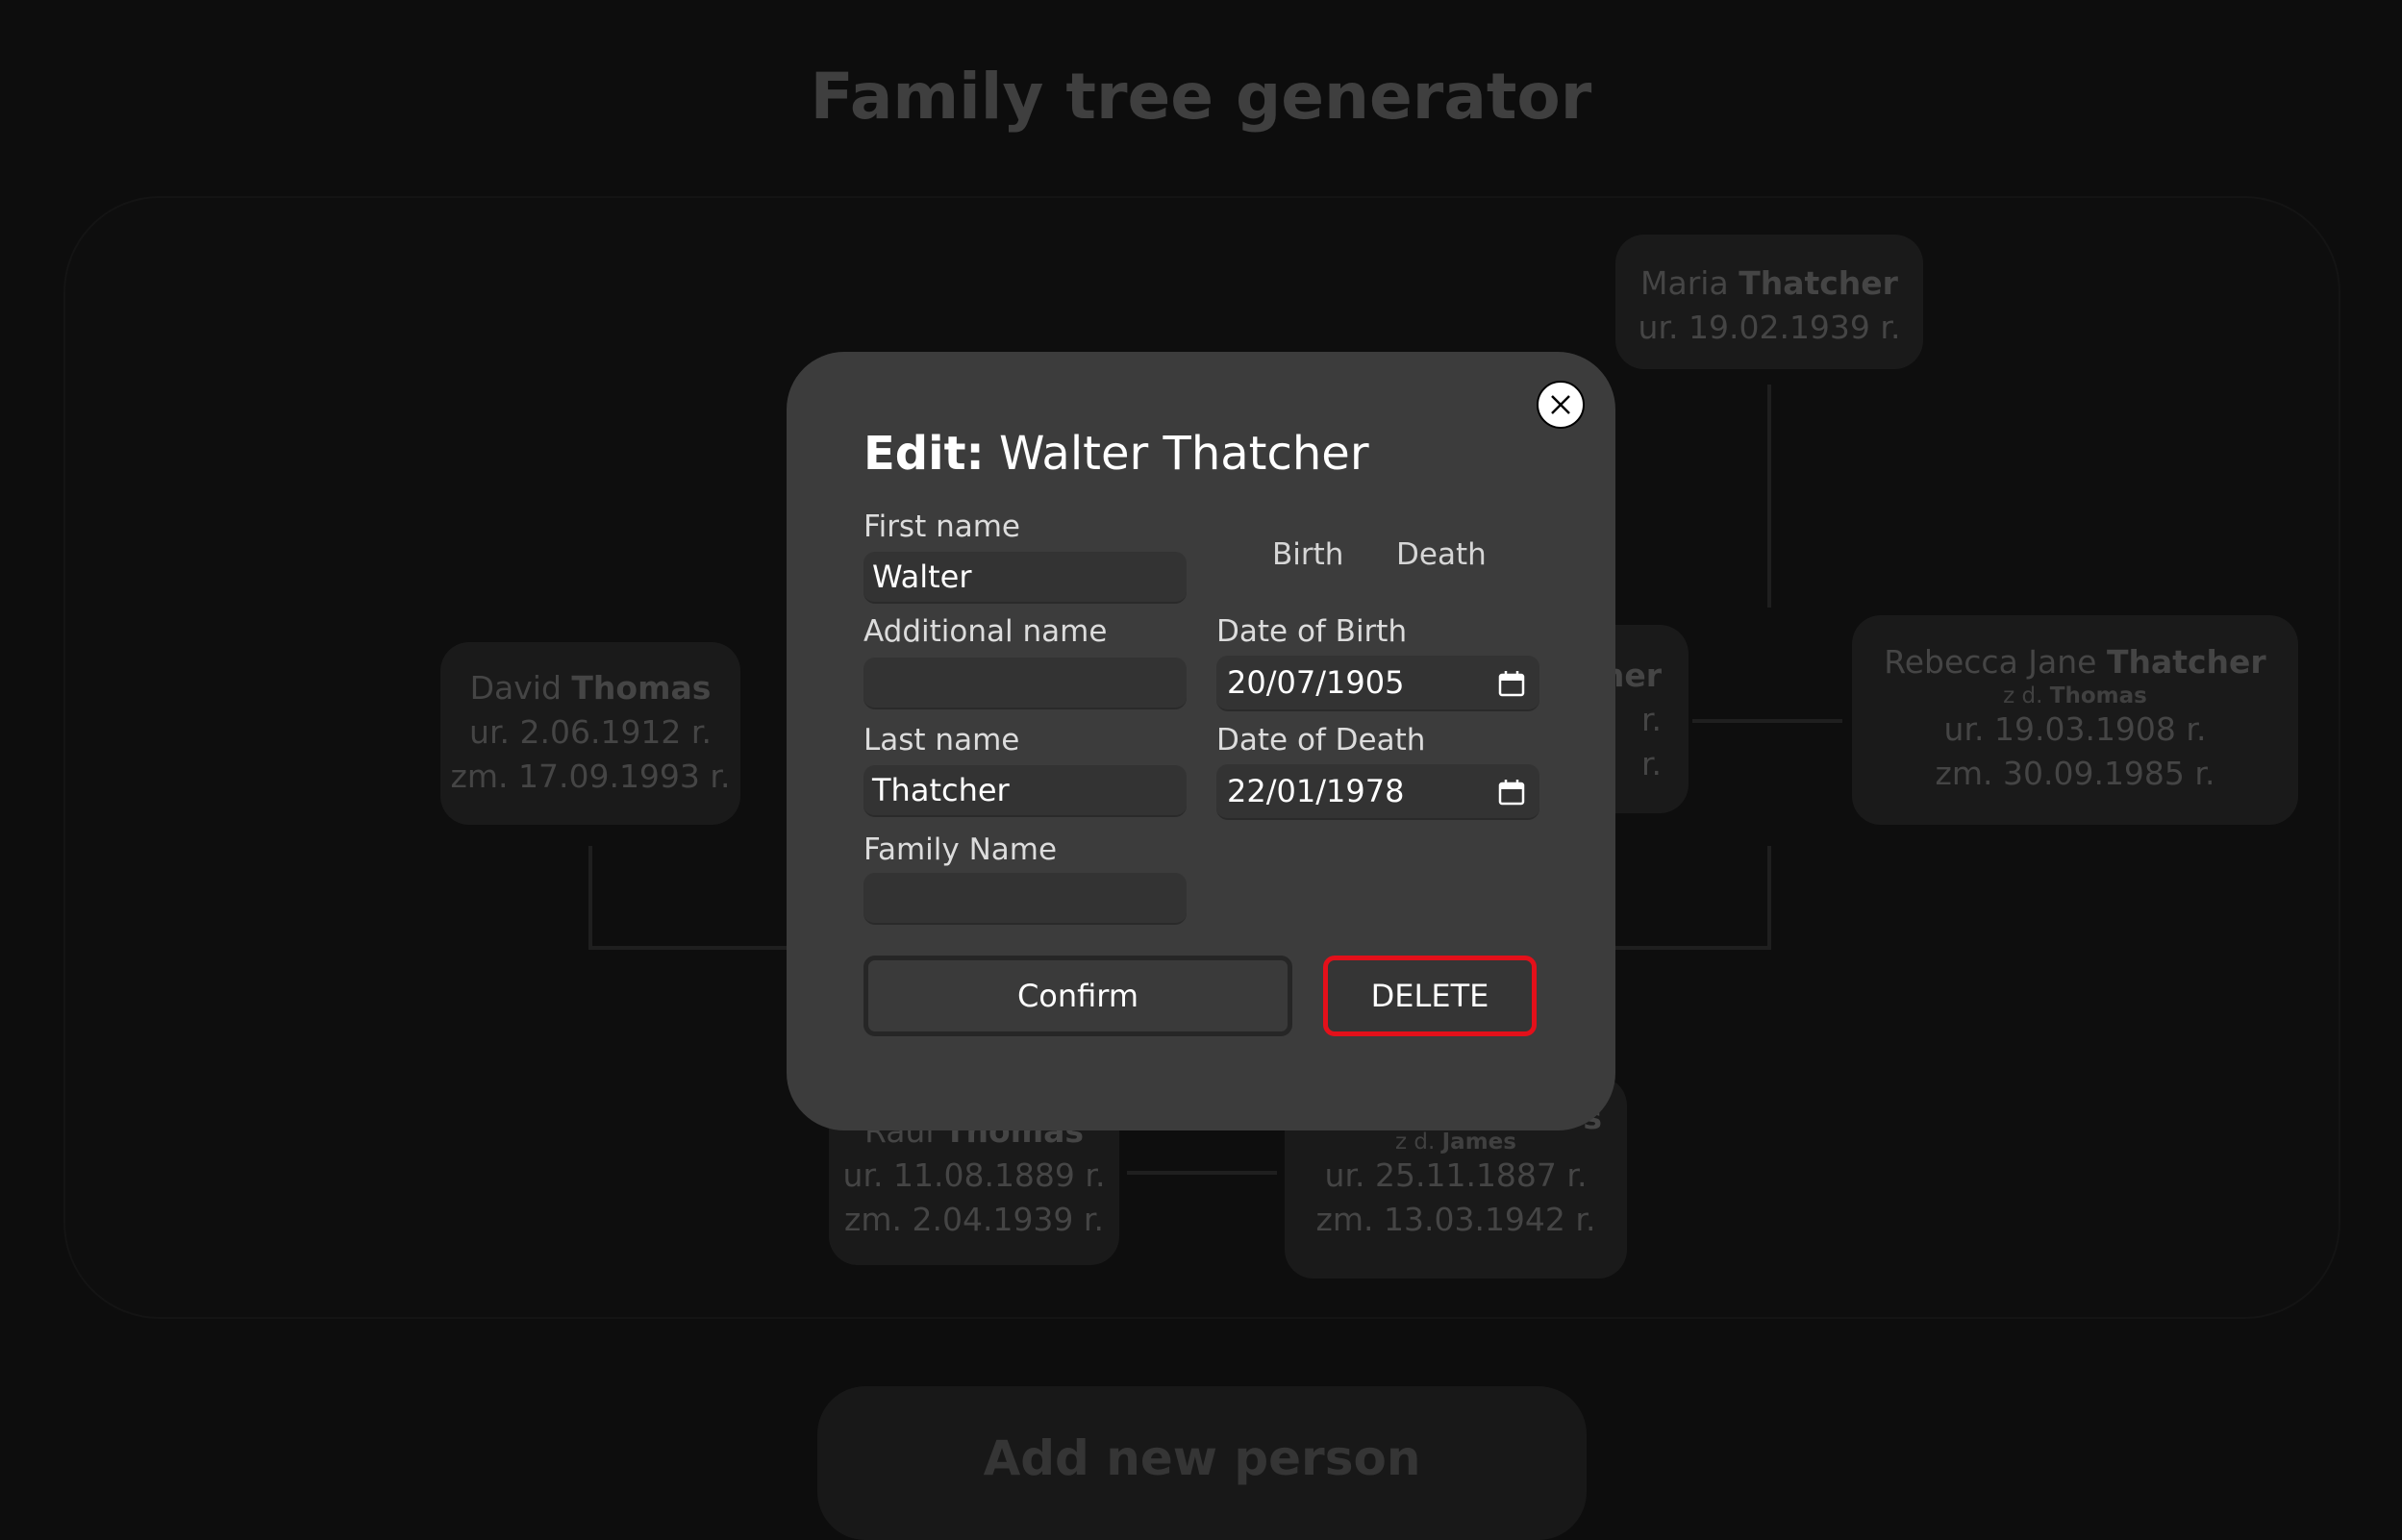 This screenshot has width=2402, height=1540. What do you see at coordinates (1077, 996) in the screenshot?
I see `confirm-button: Confirm` at bounding box center [1077, 996].